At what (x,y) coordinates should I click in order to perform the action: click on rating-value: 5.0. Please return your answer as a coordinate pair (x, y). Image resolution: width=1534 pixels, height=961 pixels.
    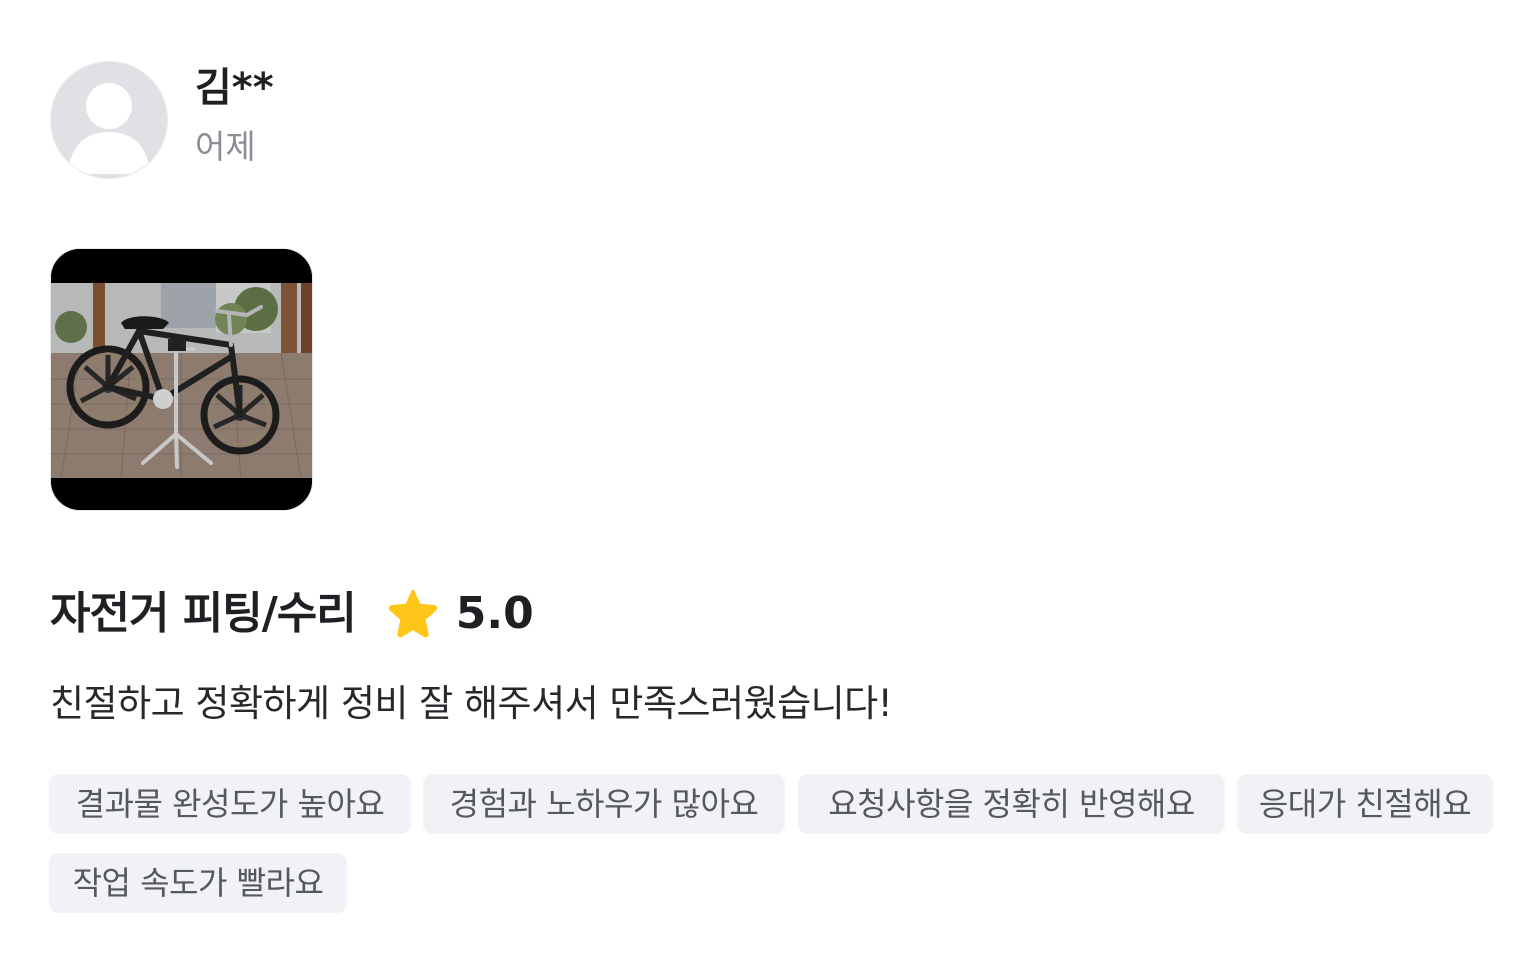
    Looking at the image, I should click on (494, 613).